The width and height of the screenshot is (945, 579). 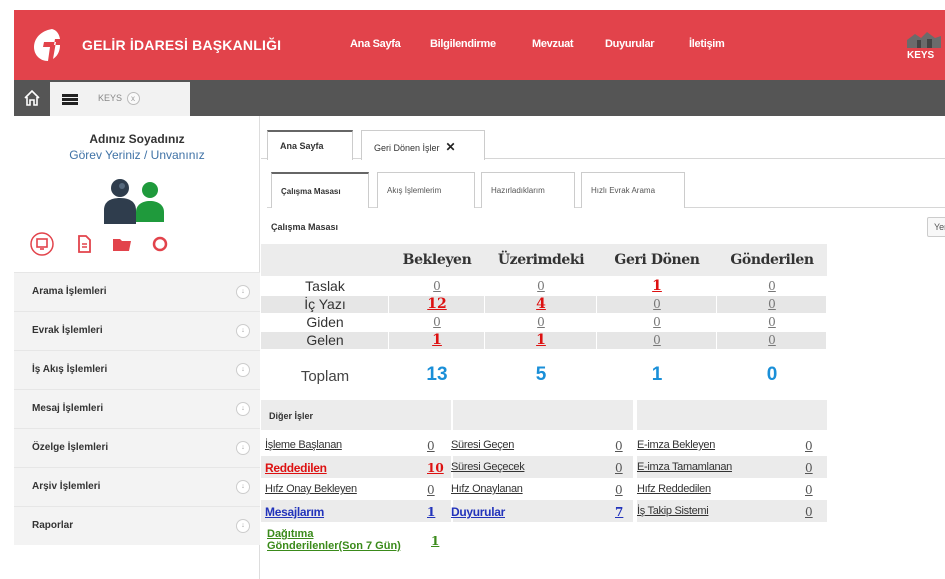 What do you see at coordinates (674, 489) in the screenshot?
I see `list-item-link: Hıfz Reddedilen` at bounding box center [674, 489].